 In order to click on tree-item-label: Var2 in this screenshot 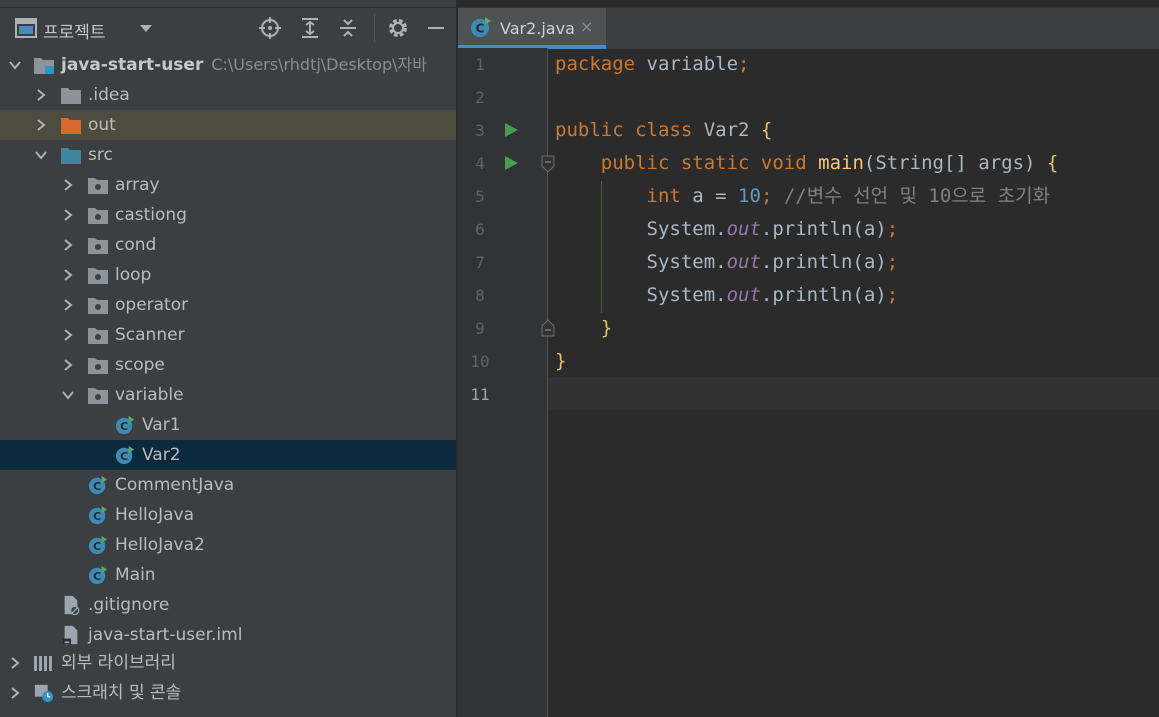, I will do `click(161, 455)`.